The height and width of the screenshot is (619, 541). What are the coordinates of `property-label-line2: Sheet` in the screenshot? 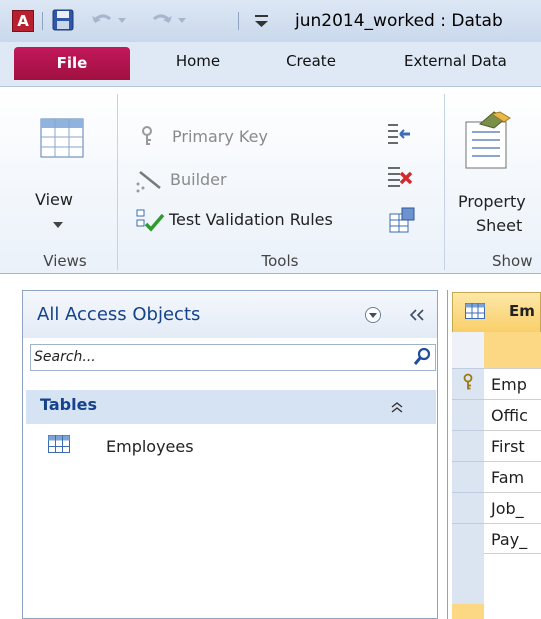 It's located at (499, 225).